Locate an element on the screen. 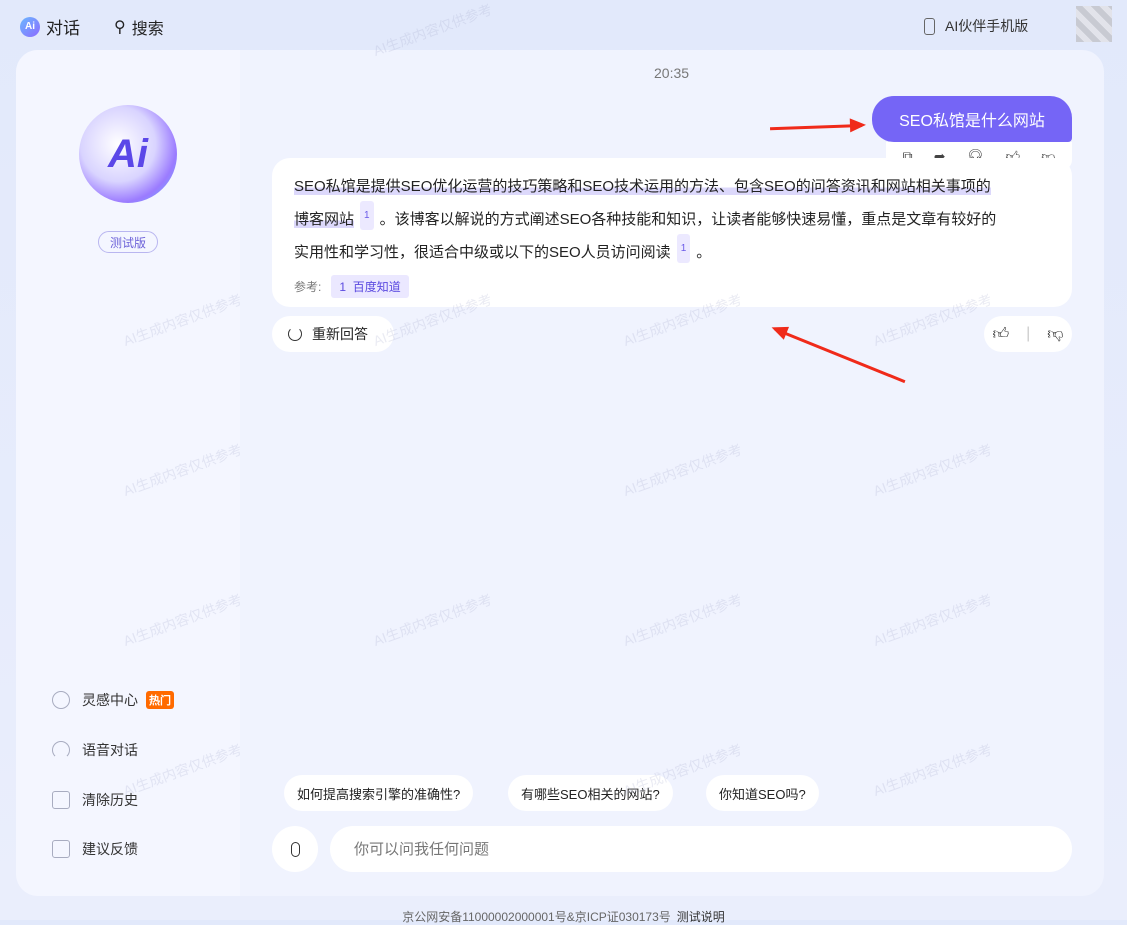 This screenshot has width=1127, height=925. user-message: SEO私馆是什么网站 is located at coordinates (972, 119).